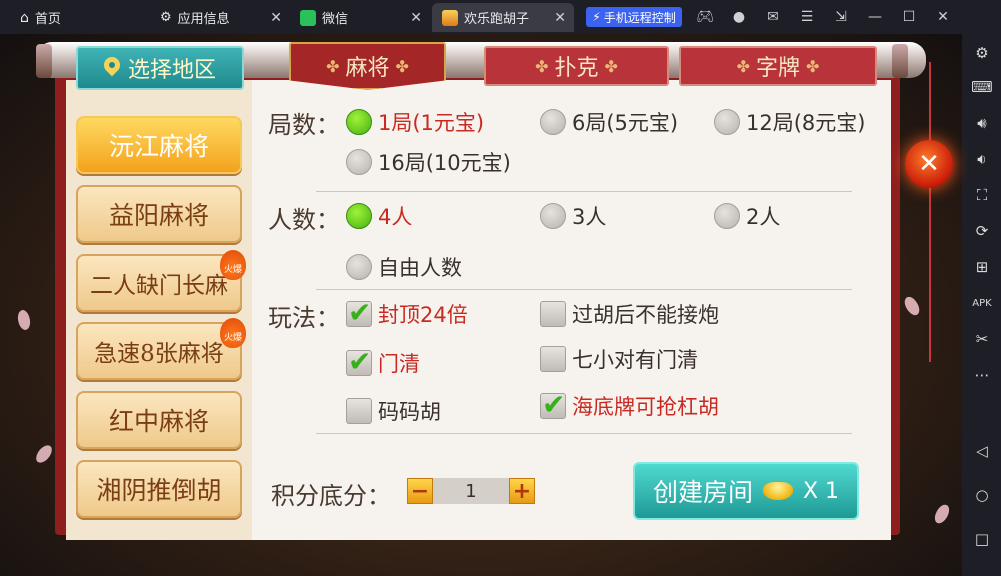 Image resolution: width=1001 pixels, height=576 pixels. Describe the element at coordinates (821, 491) in the screenshot. I see `cost-count: X 1` at that location.